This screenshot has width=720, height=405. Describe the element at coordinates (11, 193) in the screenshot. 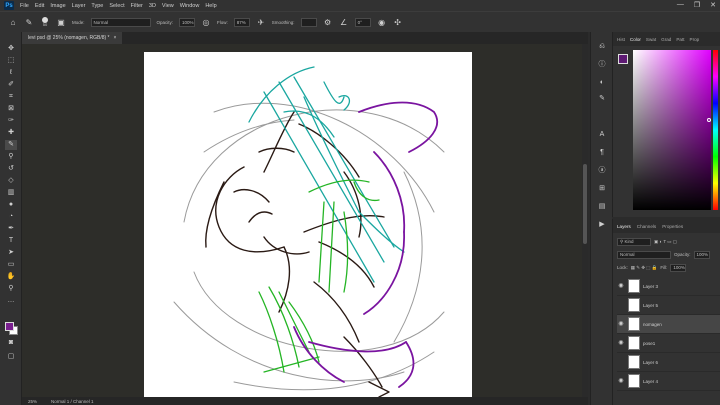

I see `gradient-icon: ▥` at that location.